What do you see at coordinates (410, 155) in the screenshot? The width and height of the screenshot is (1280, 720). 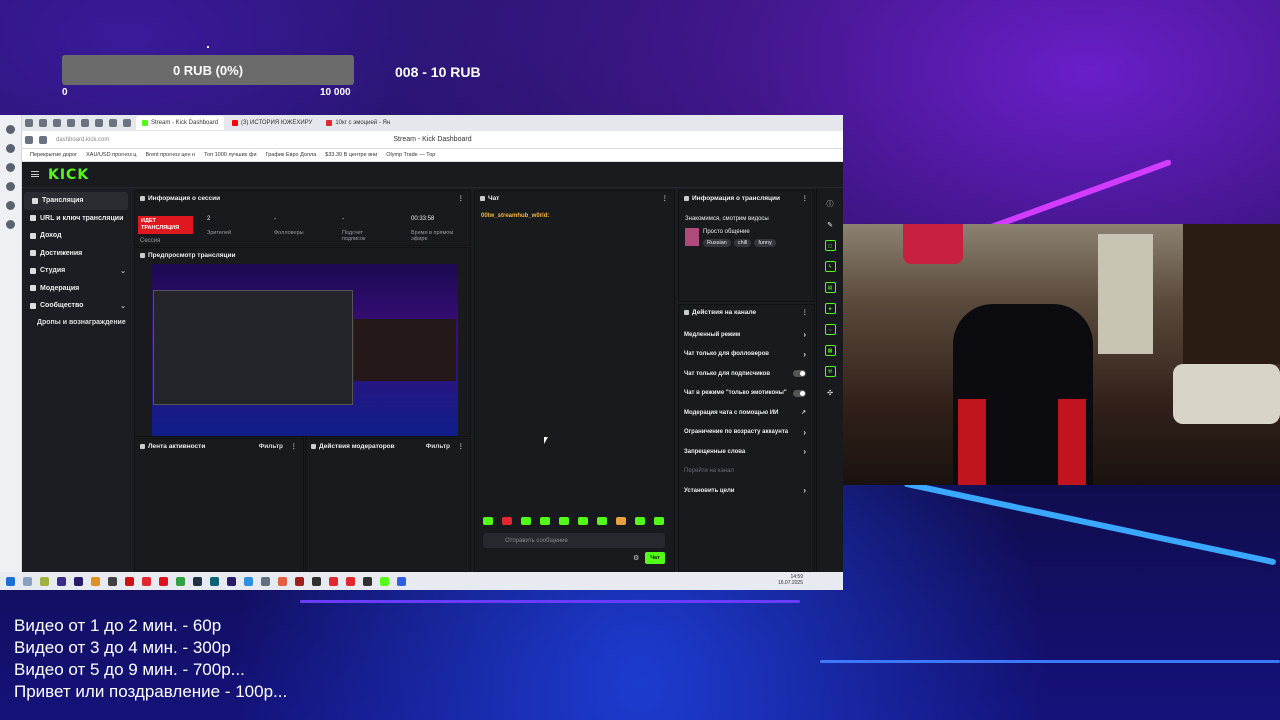 I see `bookmark: Olymp Trade — Тор` at bounding box center [410, 155].